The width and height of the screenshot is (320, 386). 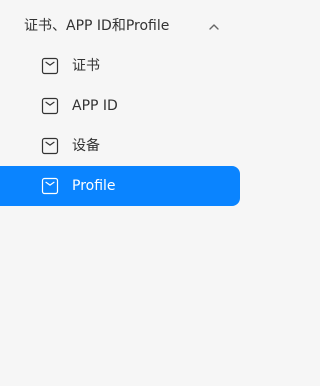 I want to click on sidebar-item-certificates: 证书, so click(x=120, y=66).